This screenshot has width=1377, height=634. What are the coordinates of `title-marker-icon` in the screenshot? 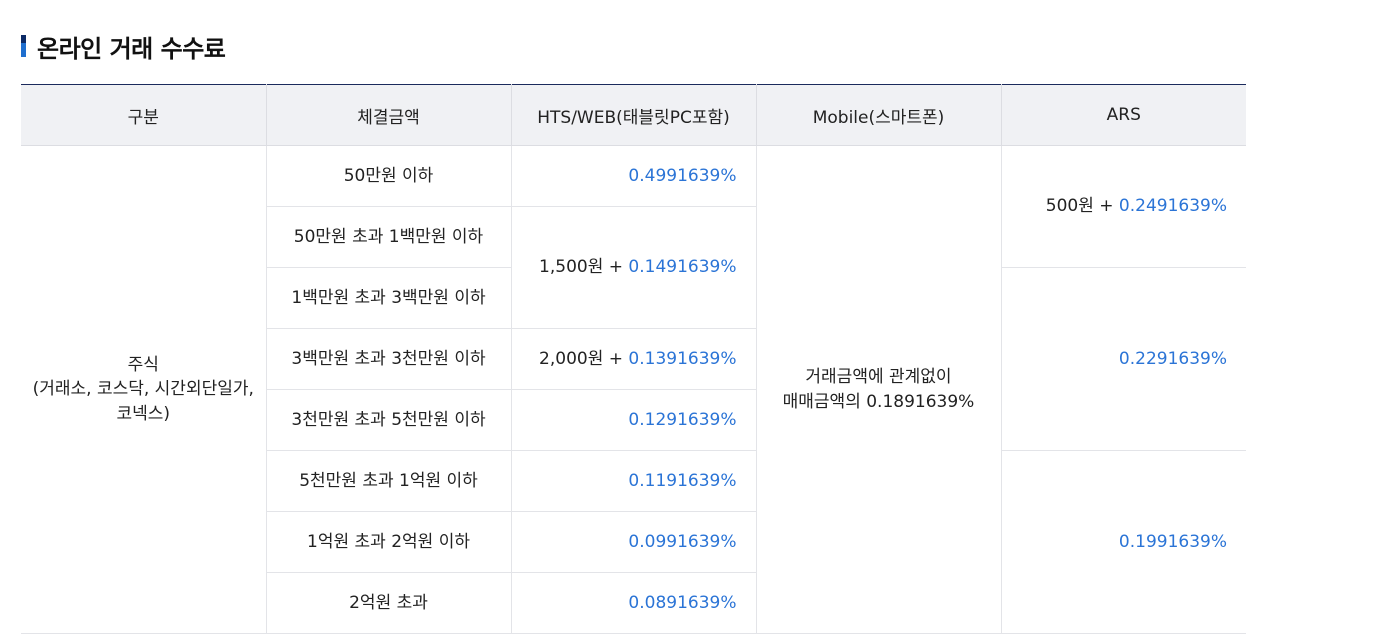 It's located at (23, 46).